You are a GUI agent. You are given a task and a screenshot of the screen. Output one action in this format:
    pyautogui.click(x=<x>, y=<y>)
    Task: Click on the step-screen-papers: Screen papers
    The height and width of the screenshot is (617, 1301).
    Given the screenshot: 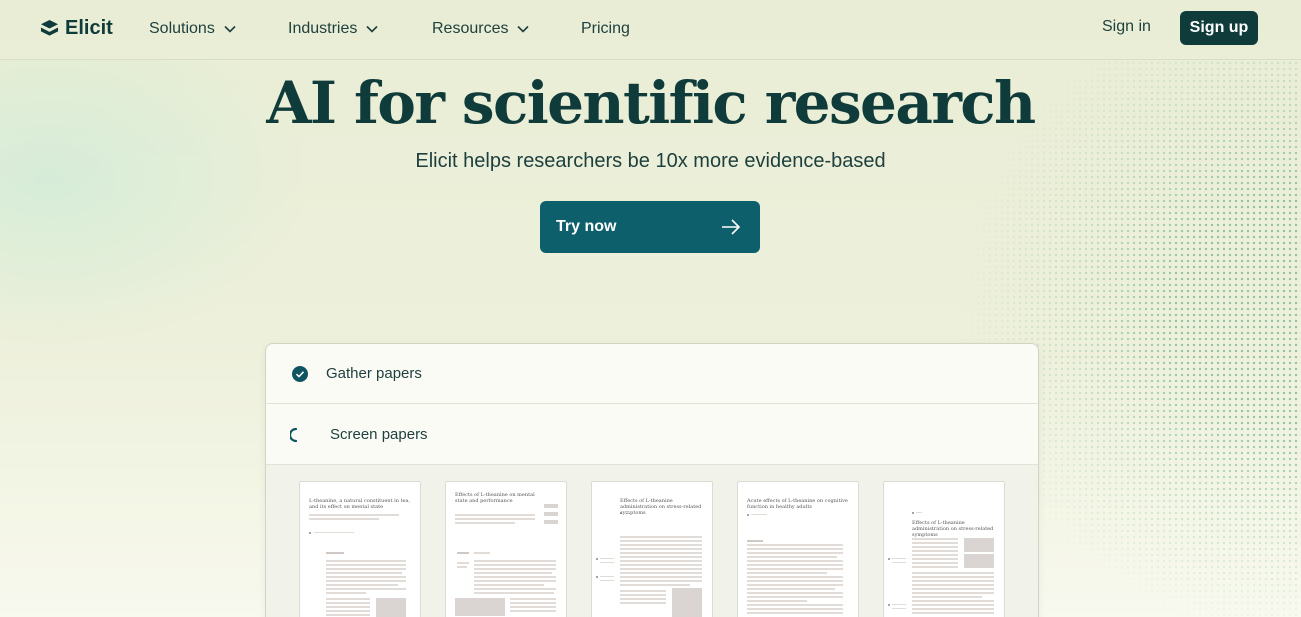 What is the action you would take?
    pyautogui.click(x=652, y=434)
    